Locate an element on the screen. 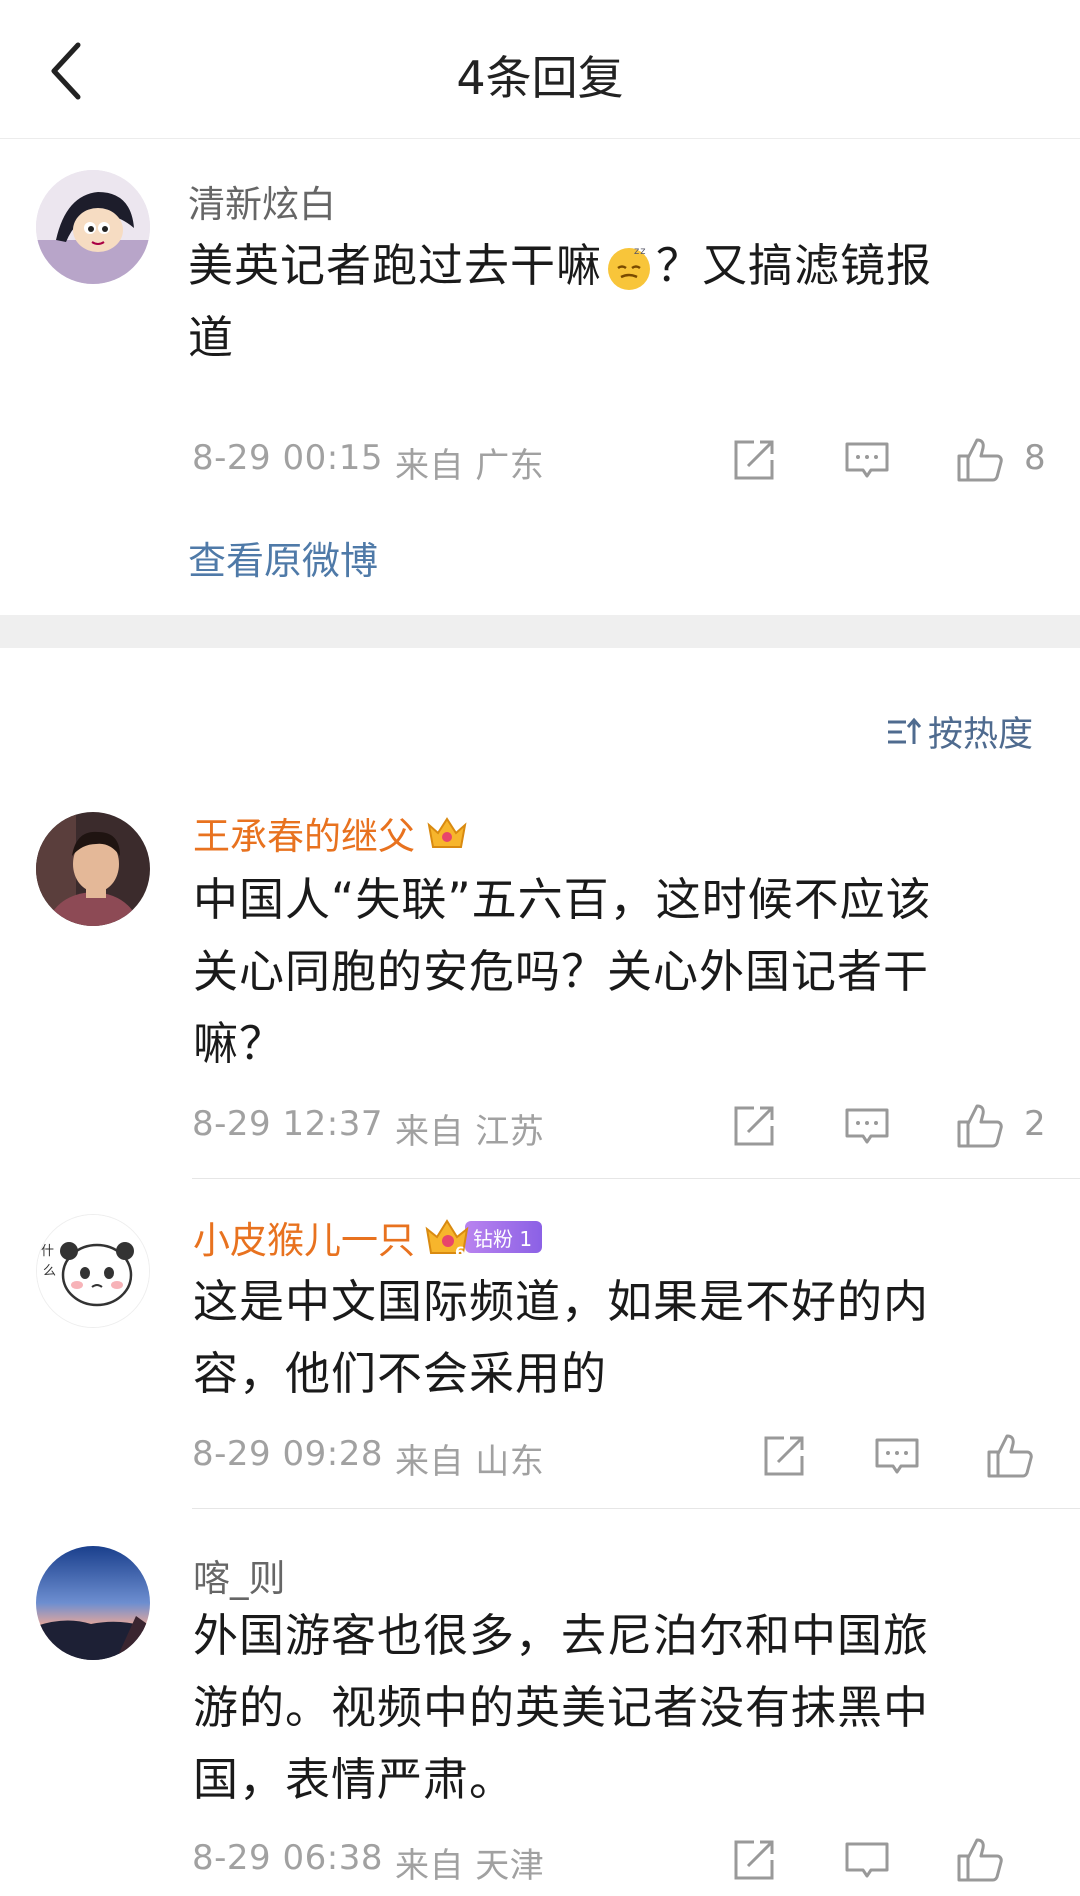  like-count: 2 is located at coordinates (1035, 1124).